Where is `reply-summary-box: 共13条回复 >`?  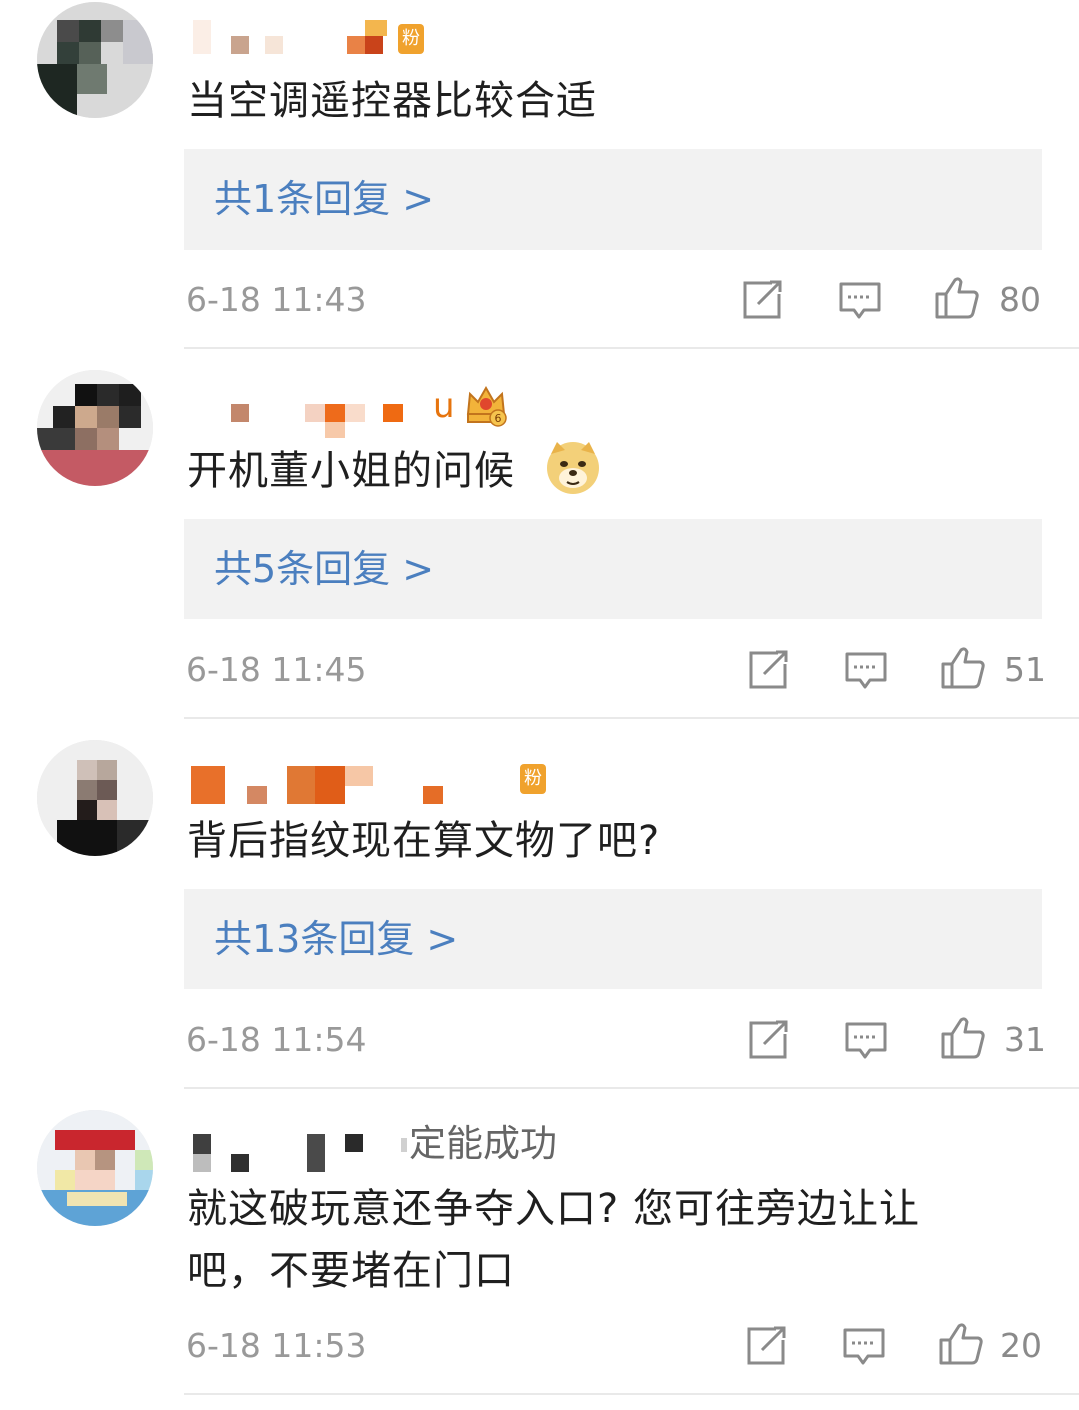
reply-summary-box: 共13条回复 > is located at coordinates (613, 939).